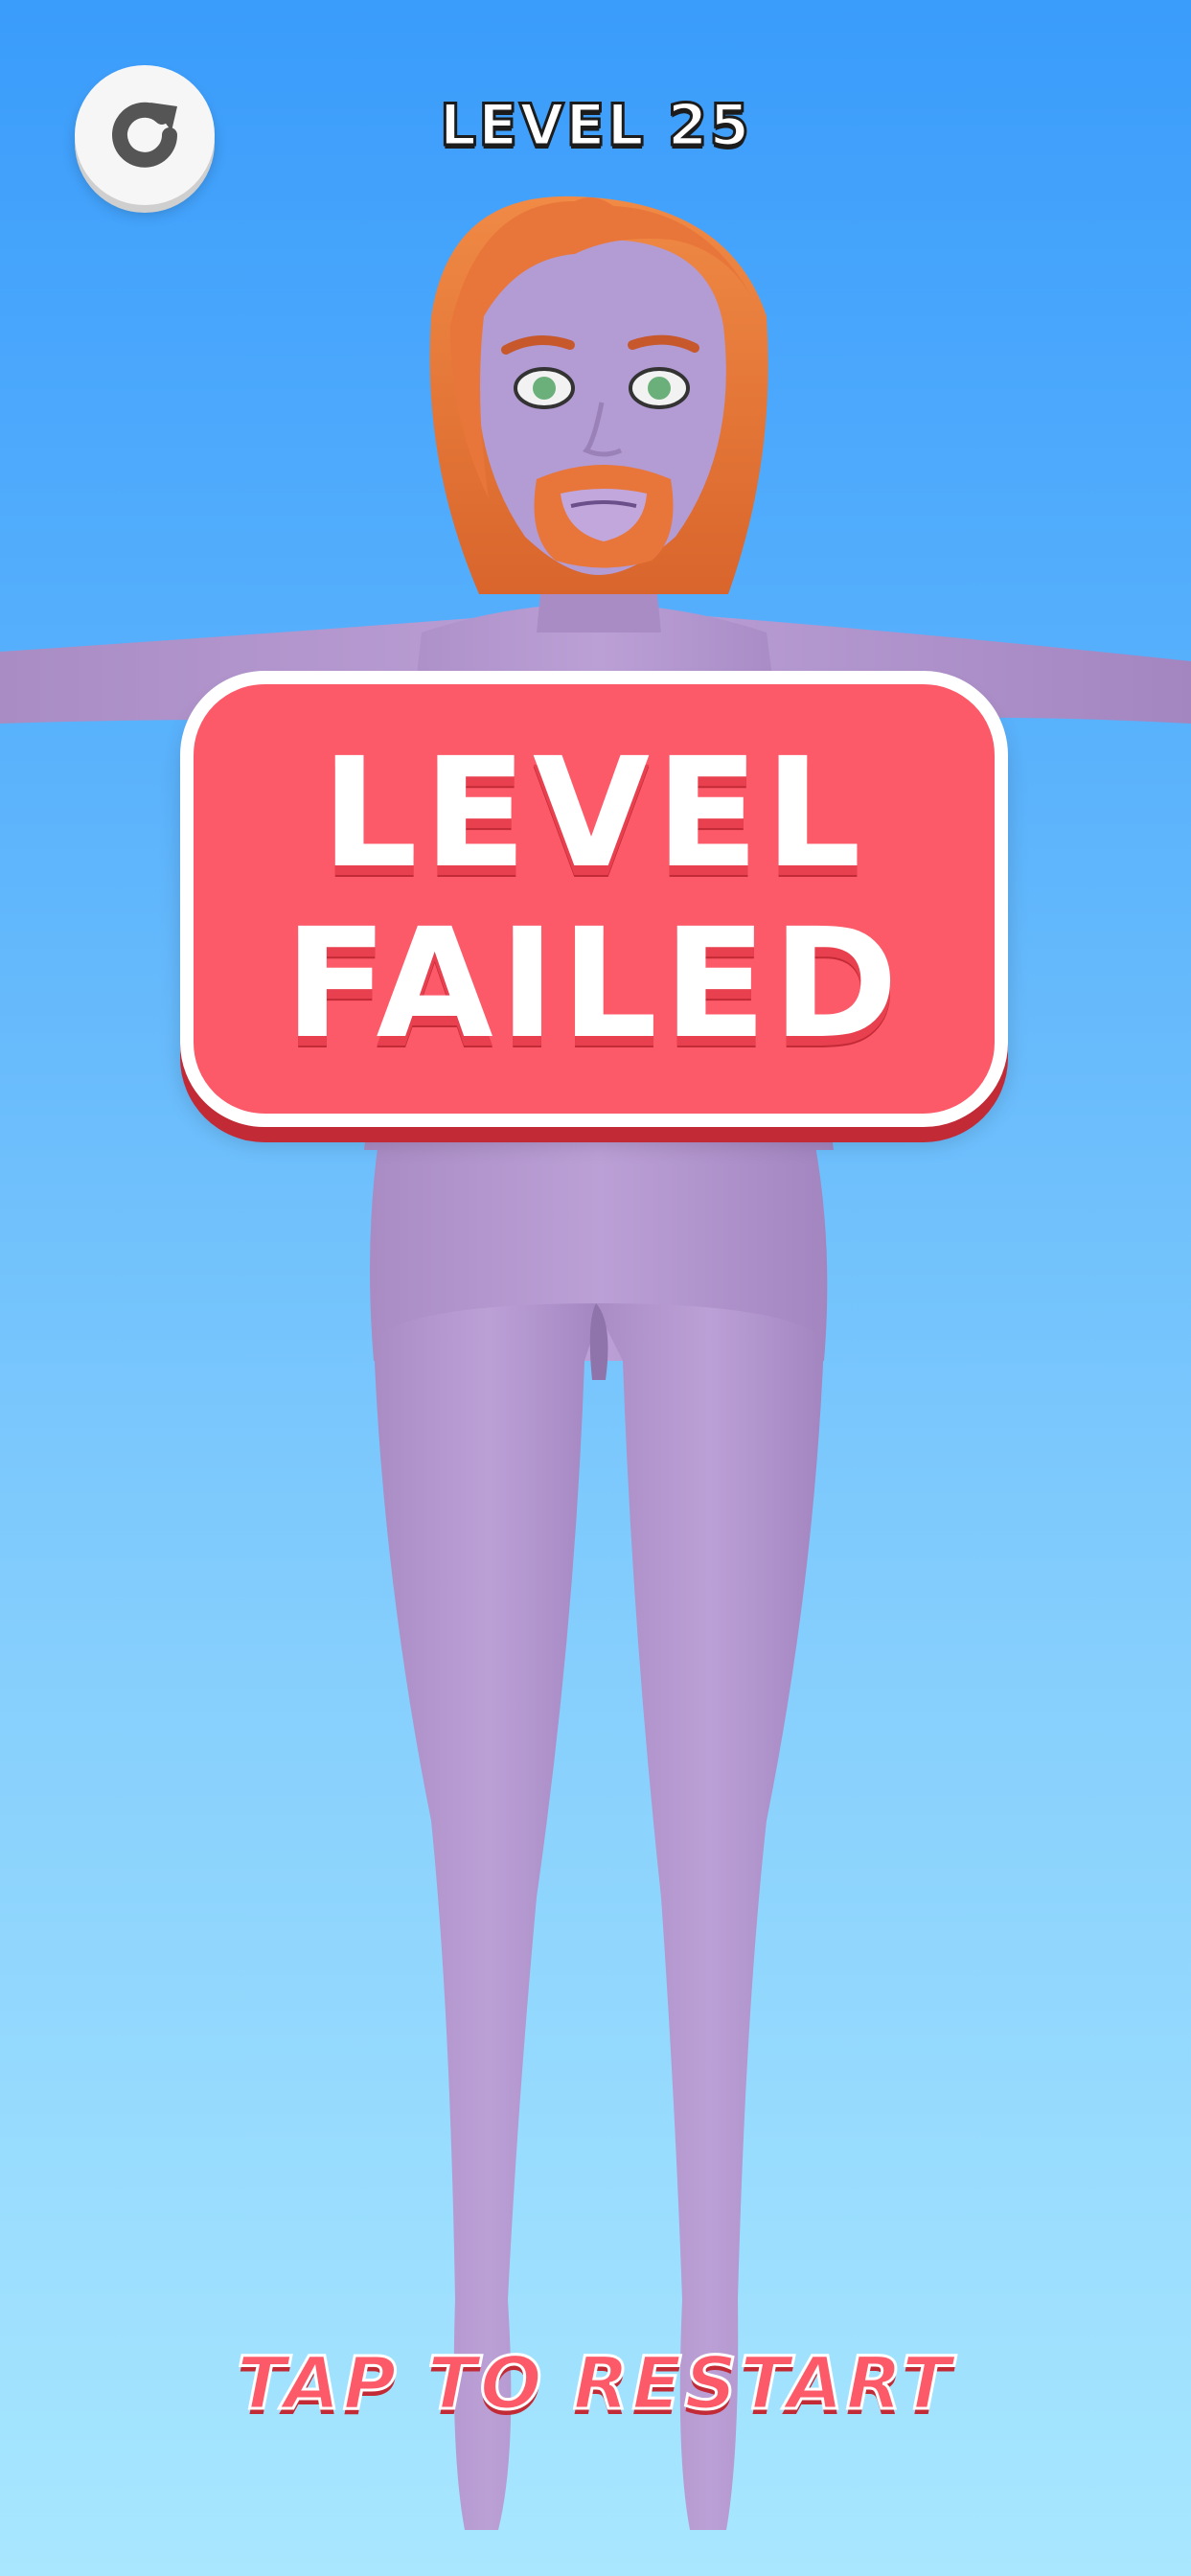 This screenshot has height=2576, width=1191. Describe the element at coordinates (595, 2383) in the screenshot. I see `tap-to-restart-label: TAP TO RESTART` at that location.